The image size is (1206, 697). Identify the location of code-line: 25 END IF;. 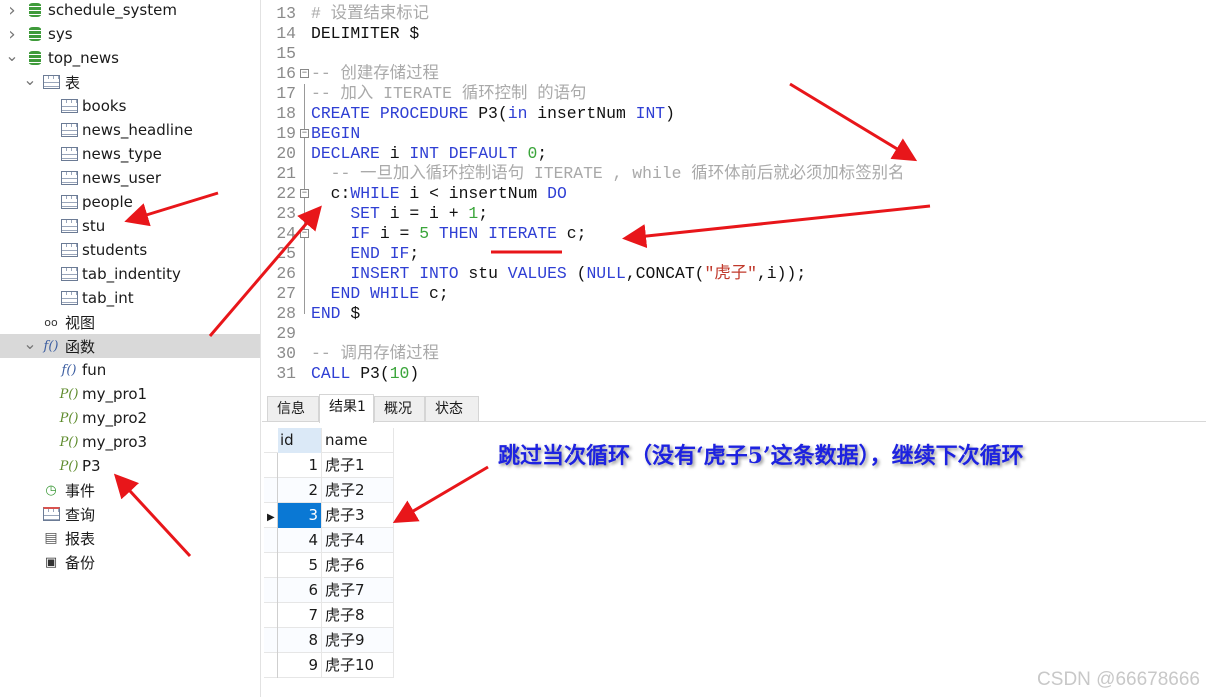
(734, 254).